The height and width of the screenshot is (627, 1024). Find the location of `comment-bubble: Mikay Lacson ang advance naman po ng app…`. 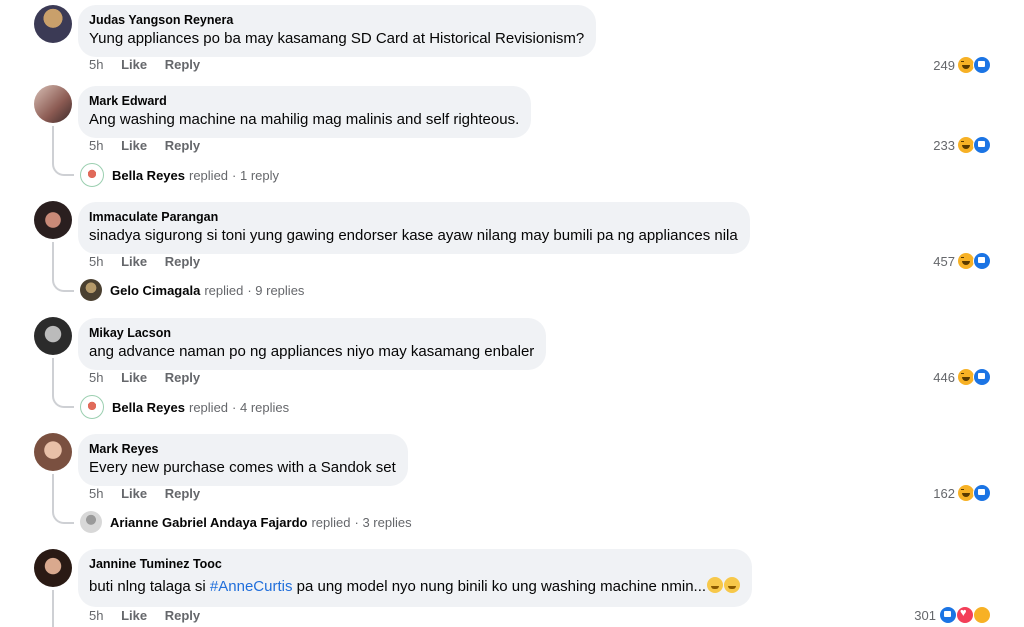

comment-bubble: Mikay Lacson ang advance naman po ng app… is located at coordinates (312, 344).